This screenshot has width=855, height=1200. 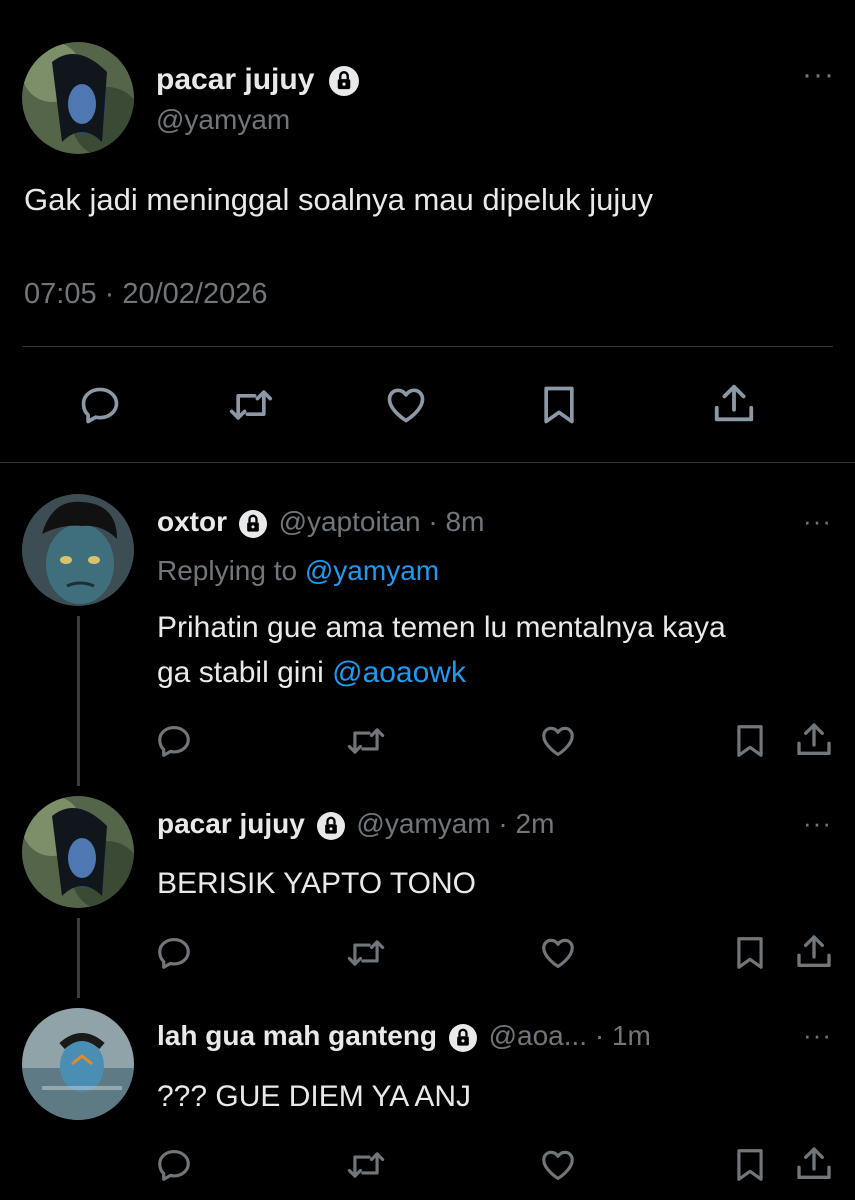 I want to click on section-divider, so click(x=427, y=462).